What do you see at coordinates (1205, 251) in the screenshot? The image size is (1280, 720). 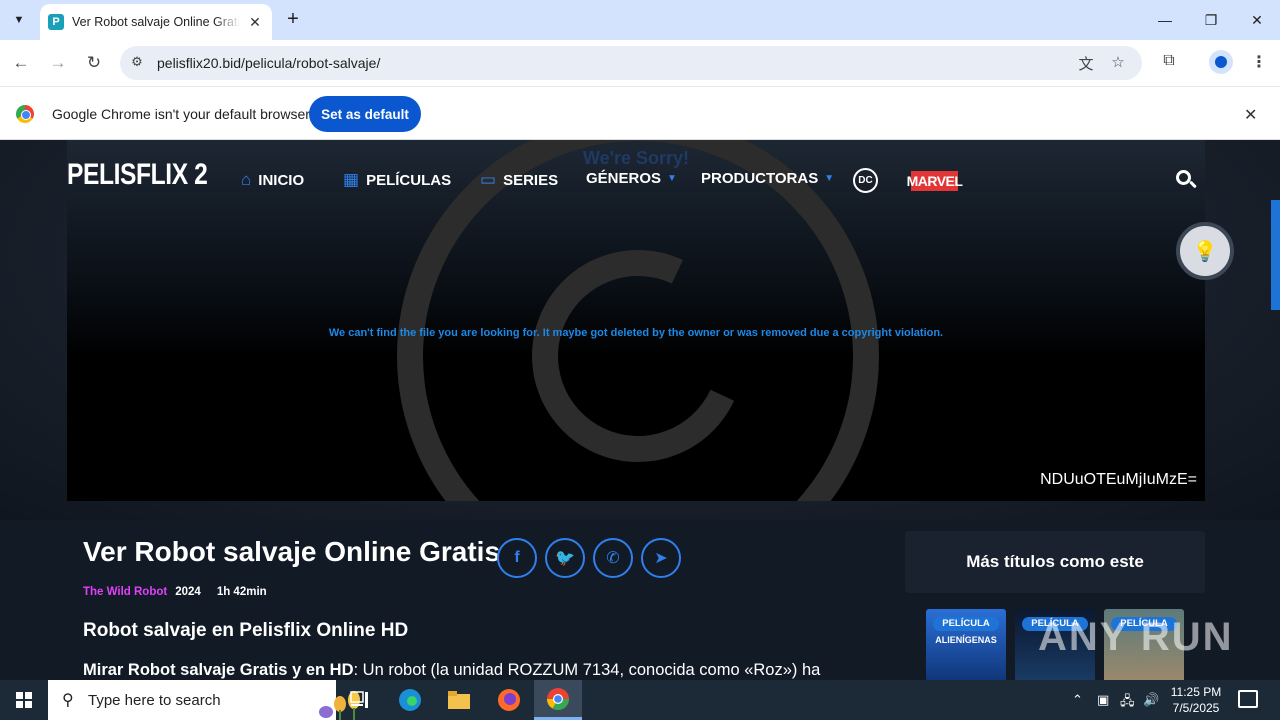 I see `lightbulb-icon: 💡` at bounding box center [1205, 251].